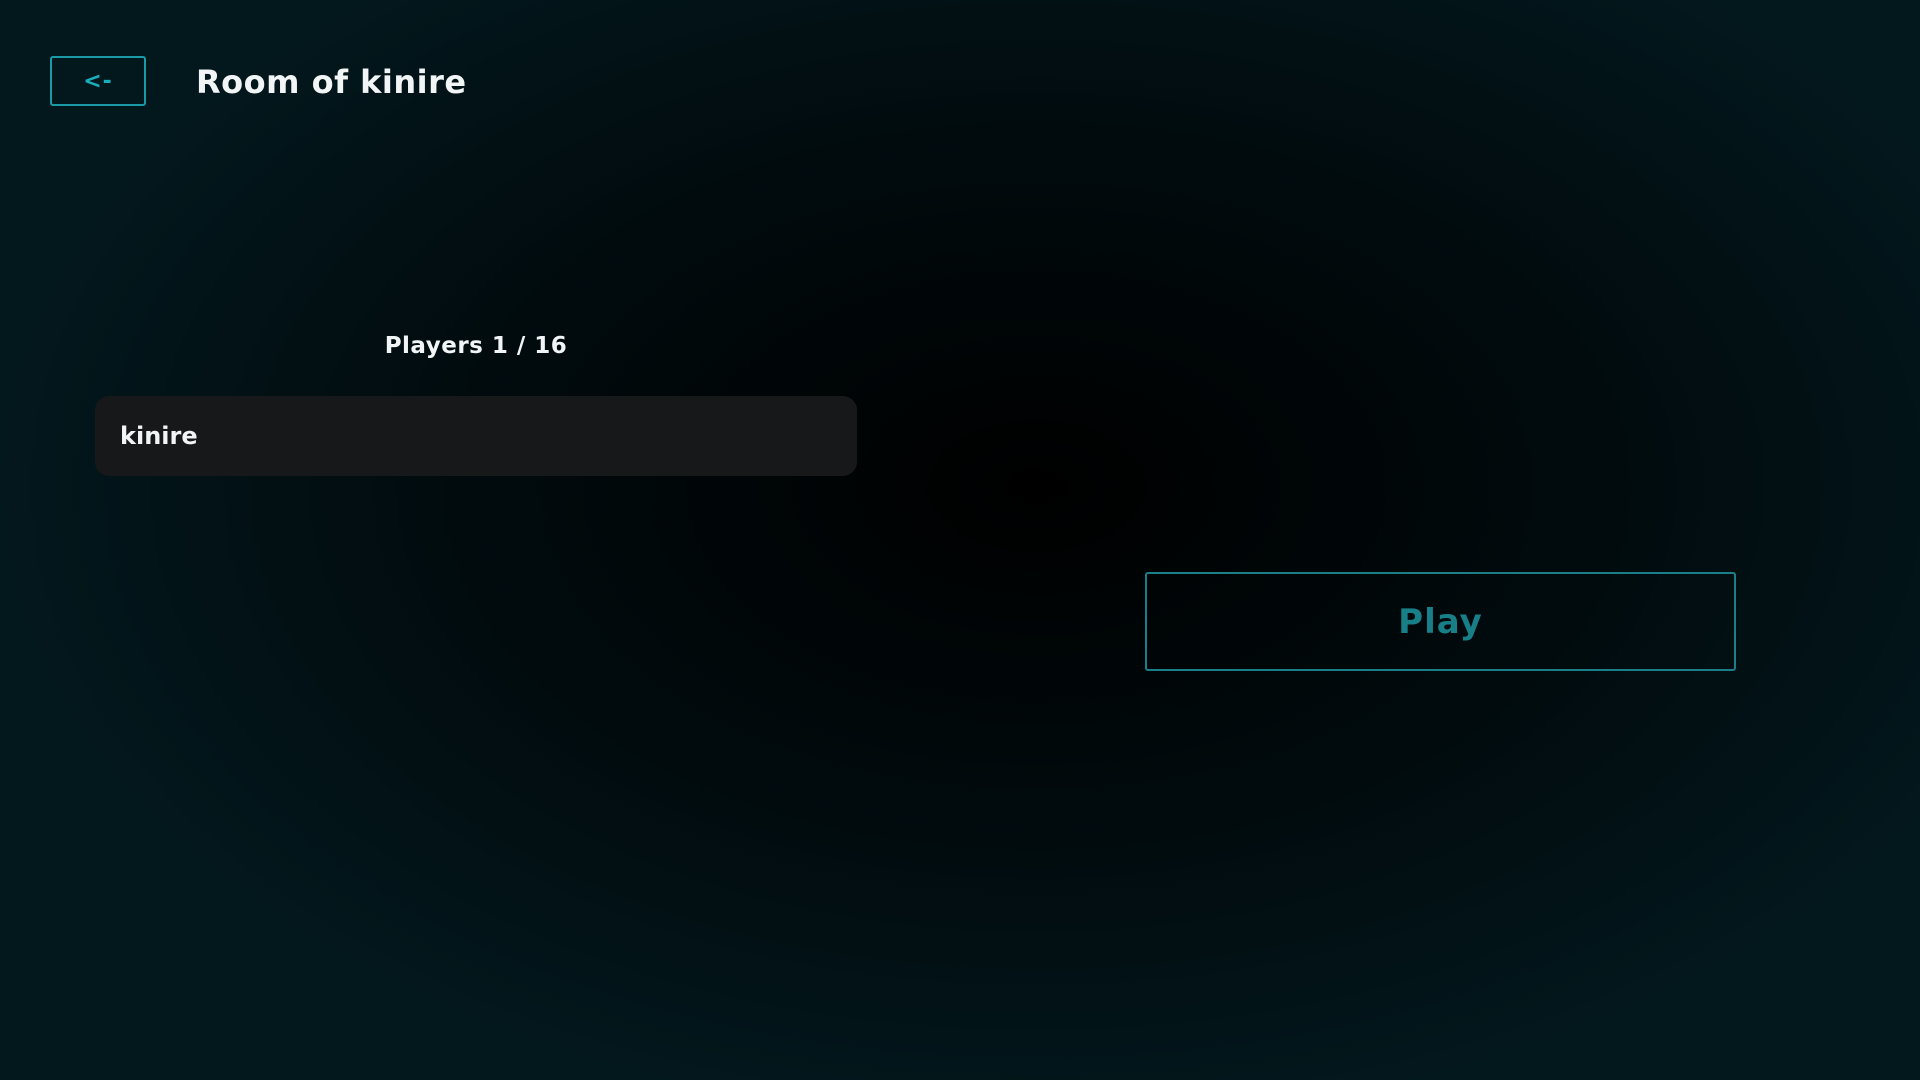 This screenshot has height=1080, width=1920. What do you see at coordinates (331, 82) in the screenshot?
I see `page-title: Room of kinire` at bounding box center [331, 82].